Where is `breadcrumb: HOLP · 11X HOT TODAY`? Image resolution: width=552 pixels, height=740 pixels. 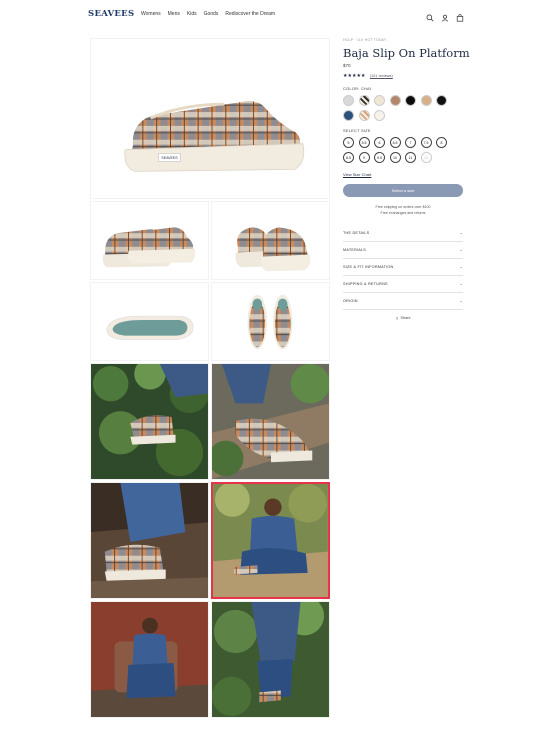
breadcrumb: HOLP · 11X HOT TODAY is located at coordinates (403, 40).